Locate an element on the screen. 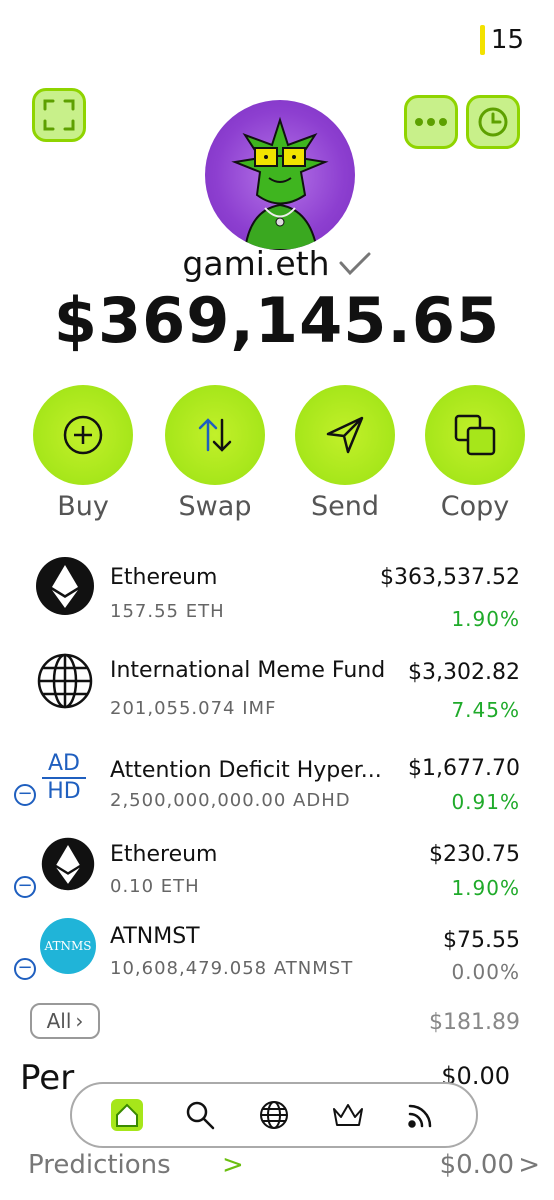 The image size is (554, 1200). avatar-character-icon is located at coordinates (280, 183).